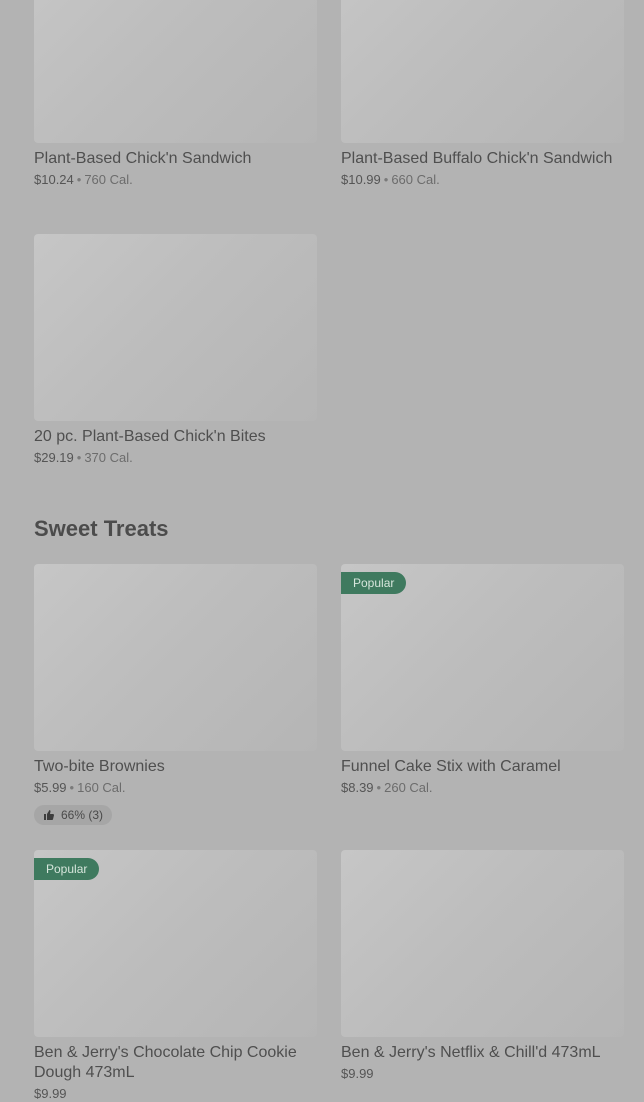 This screenshot has height=1102, width=644. I want to click on item-name: Ben & Jerry's Netflix & Chill'd 473mL, so click(471, 1052).